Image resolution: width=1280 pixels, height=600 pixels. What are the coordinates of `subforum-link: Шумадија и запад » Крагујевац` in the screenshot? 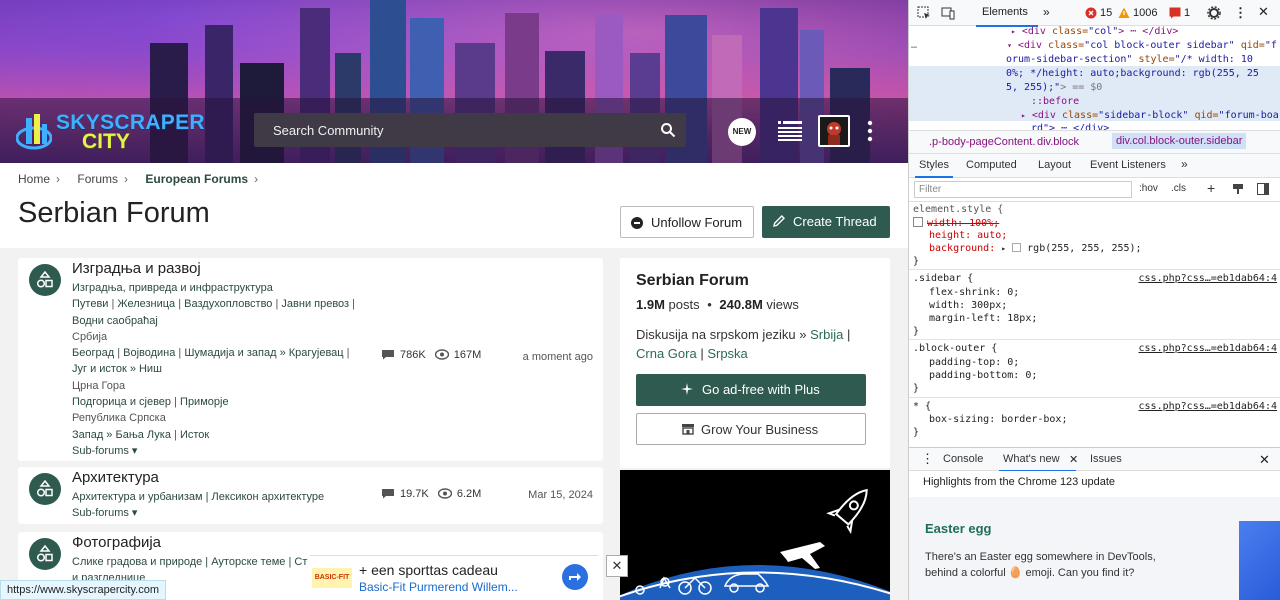 It's located at (263, 353).